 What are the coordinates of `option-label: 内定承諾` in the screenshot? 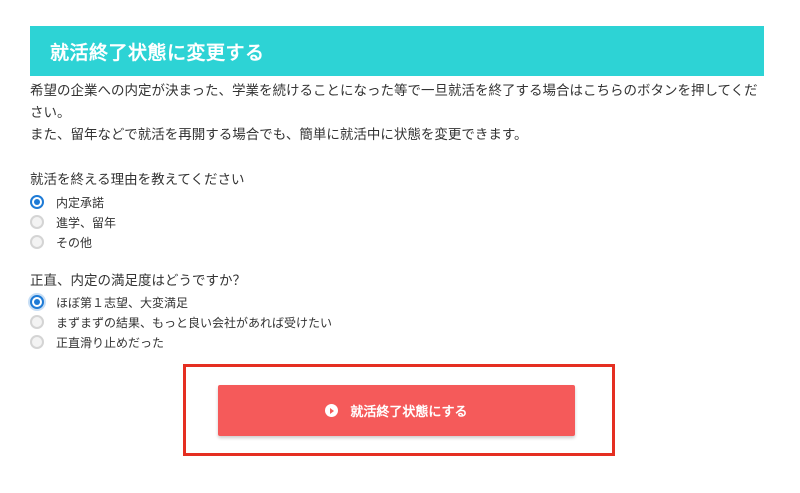 It's located at (80, 202).